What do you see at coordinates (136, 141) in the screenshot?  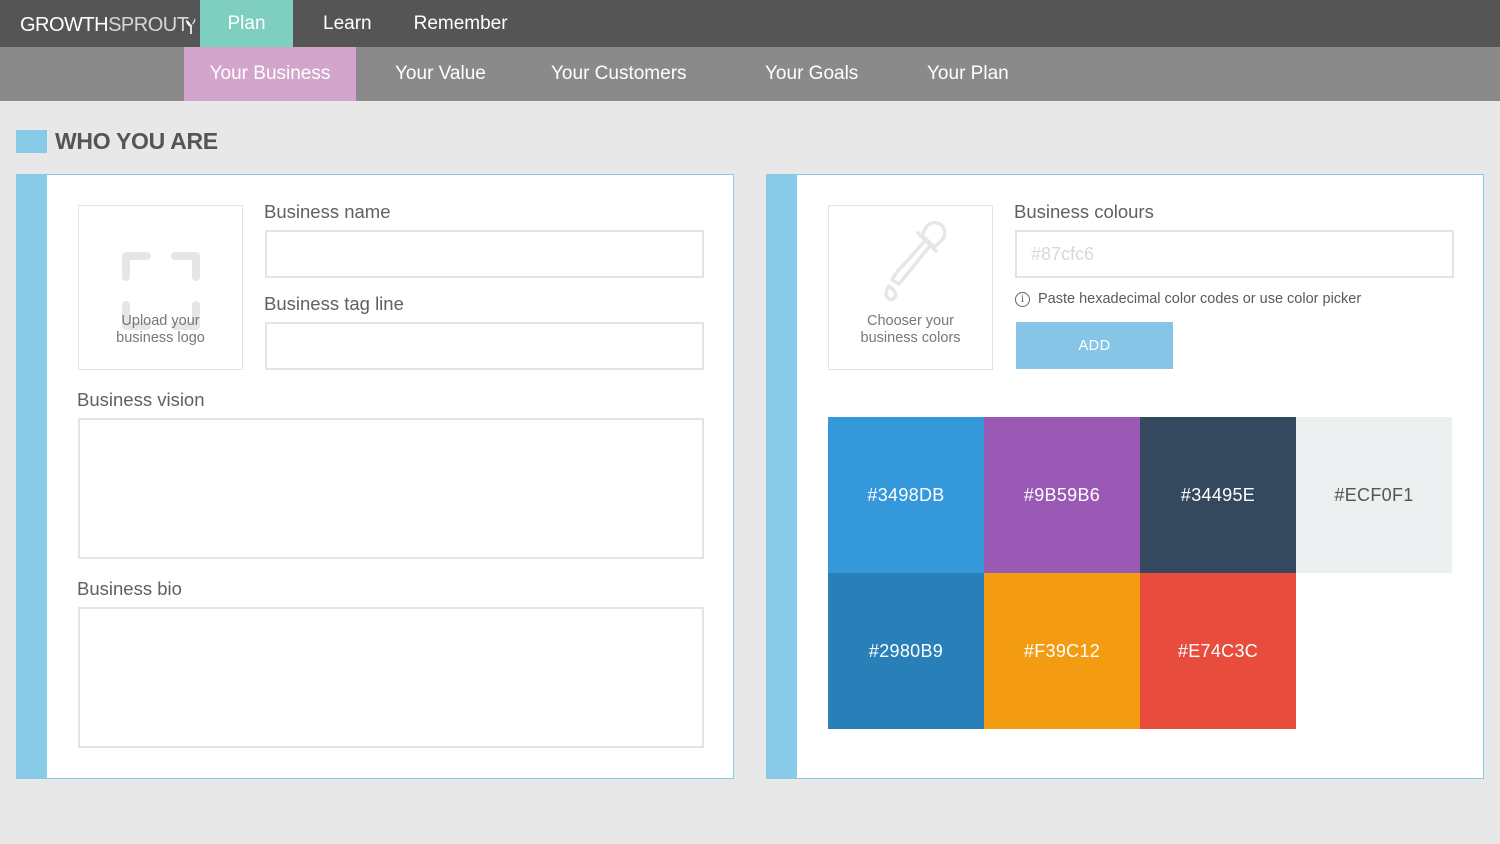 I see `section-title: WHO YOU ARE` at bounding box center [136, 141].